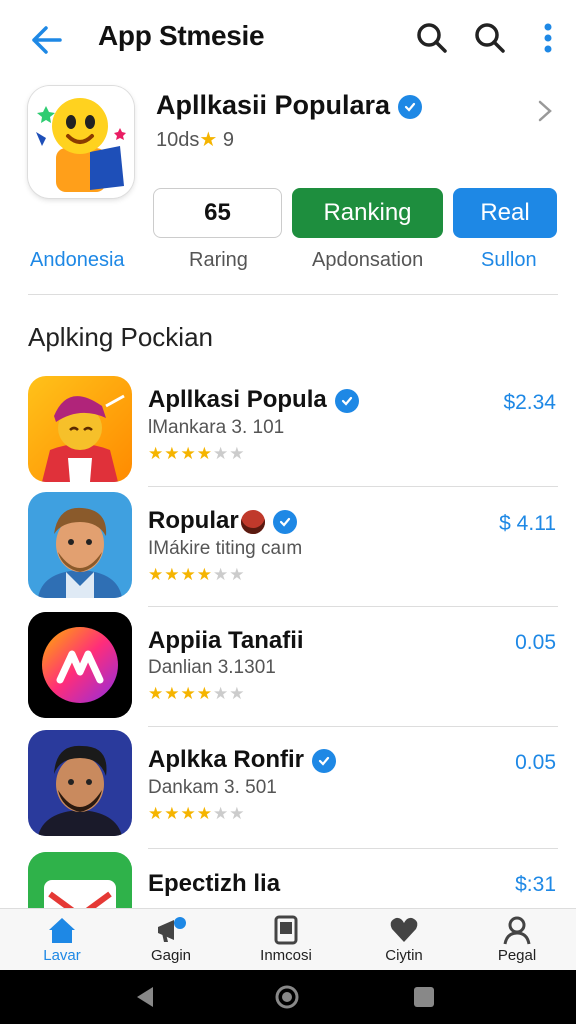 The image size is (576, 1024). Describe the element at coordinates (62, 955) in the screenshot. I see `nav-label: Lavar` at that location.